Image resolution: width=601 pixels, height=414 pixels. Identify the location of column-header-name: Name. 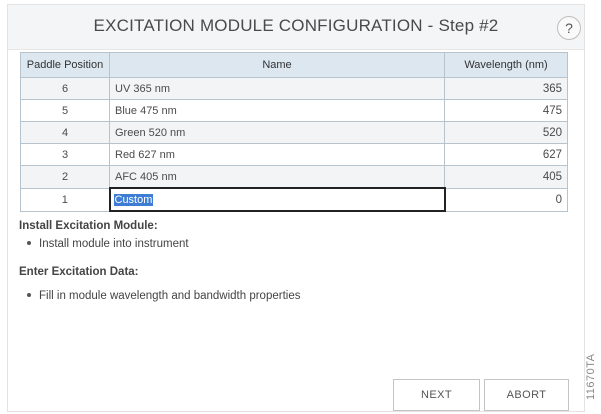
(277, 65).